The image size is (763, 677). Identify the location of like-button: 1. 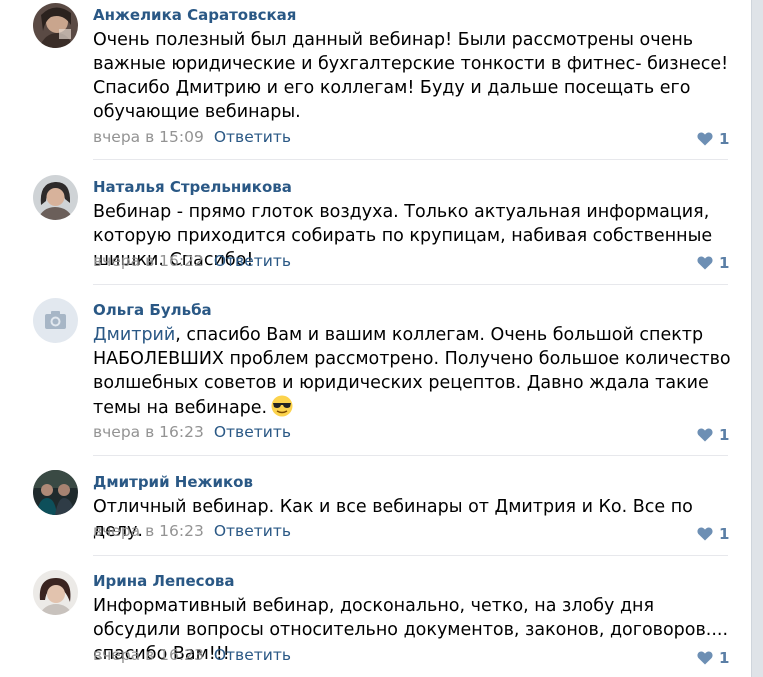
(713, 658).